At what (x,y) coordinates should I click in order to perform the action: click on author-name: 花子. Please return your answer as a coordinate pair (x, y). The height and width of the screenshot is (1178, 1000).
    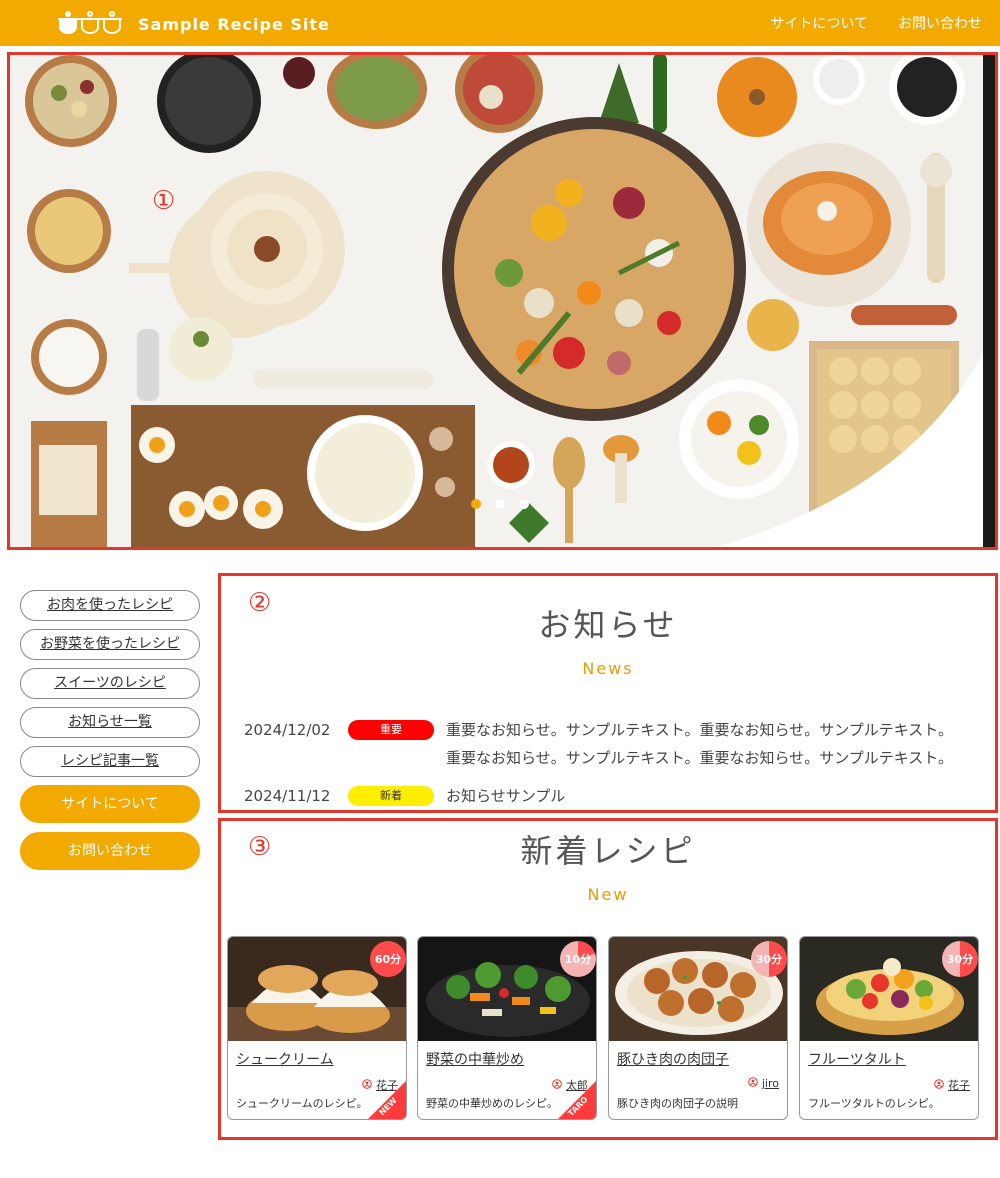
    Looking at the image, I should click on (959, 1085).